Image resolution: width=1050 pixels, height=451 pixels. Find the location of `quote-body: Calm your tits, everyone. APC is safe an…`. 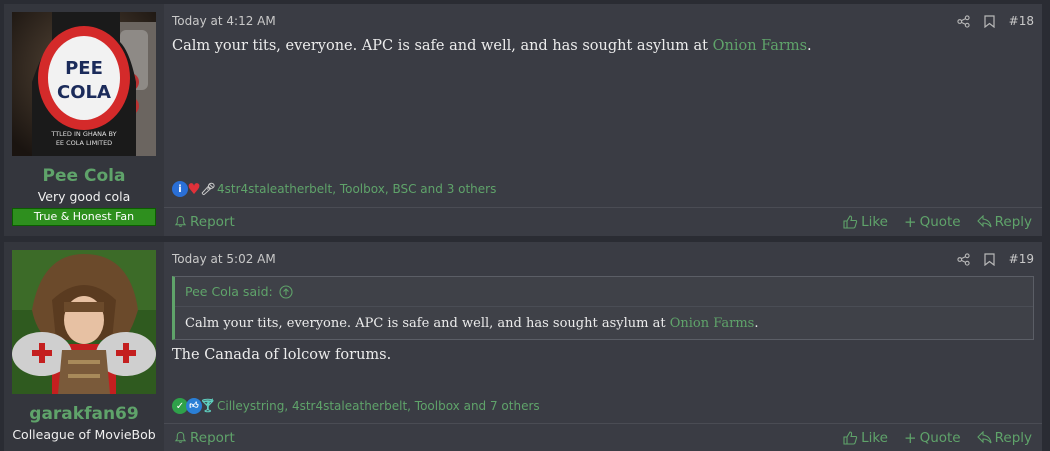

quote-body: Calm your tits, everyone. APC is safe an… is located at coordinates (604, 323).